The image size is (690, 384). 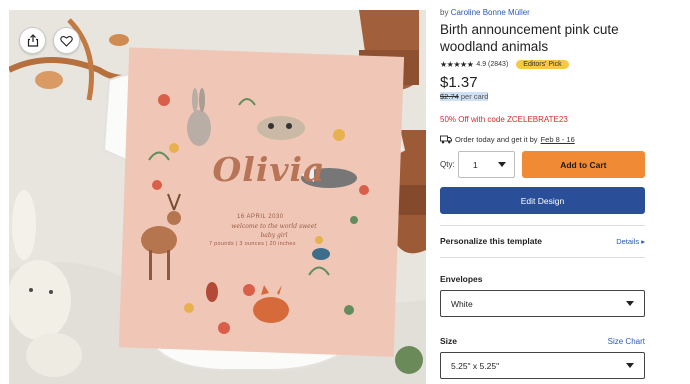 I want to click on size-section: Size Size Chart 5.25" x 5.25", so click(x=542, y=357).